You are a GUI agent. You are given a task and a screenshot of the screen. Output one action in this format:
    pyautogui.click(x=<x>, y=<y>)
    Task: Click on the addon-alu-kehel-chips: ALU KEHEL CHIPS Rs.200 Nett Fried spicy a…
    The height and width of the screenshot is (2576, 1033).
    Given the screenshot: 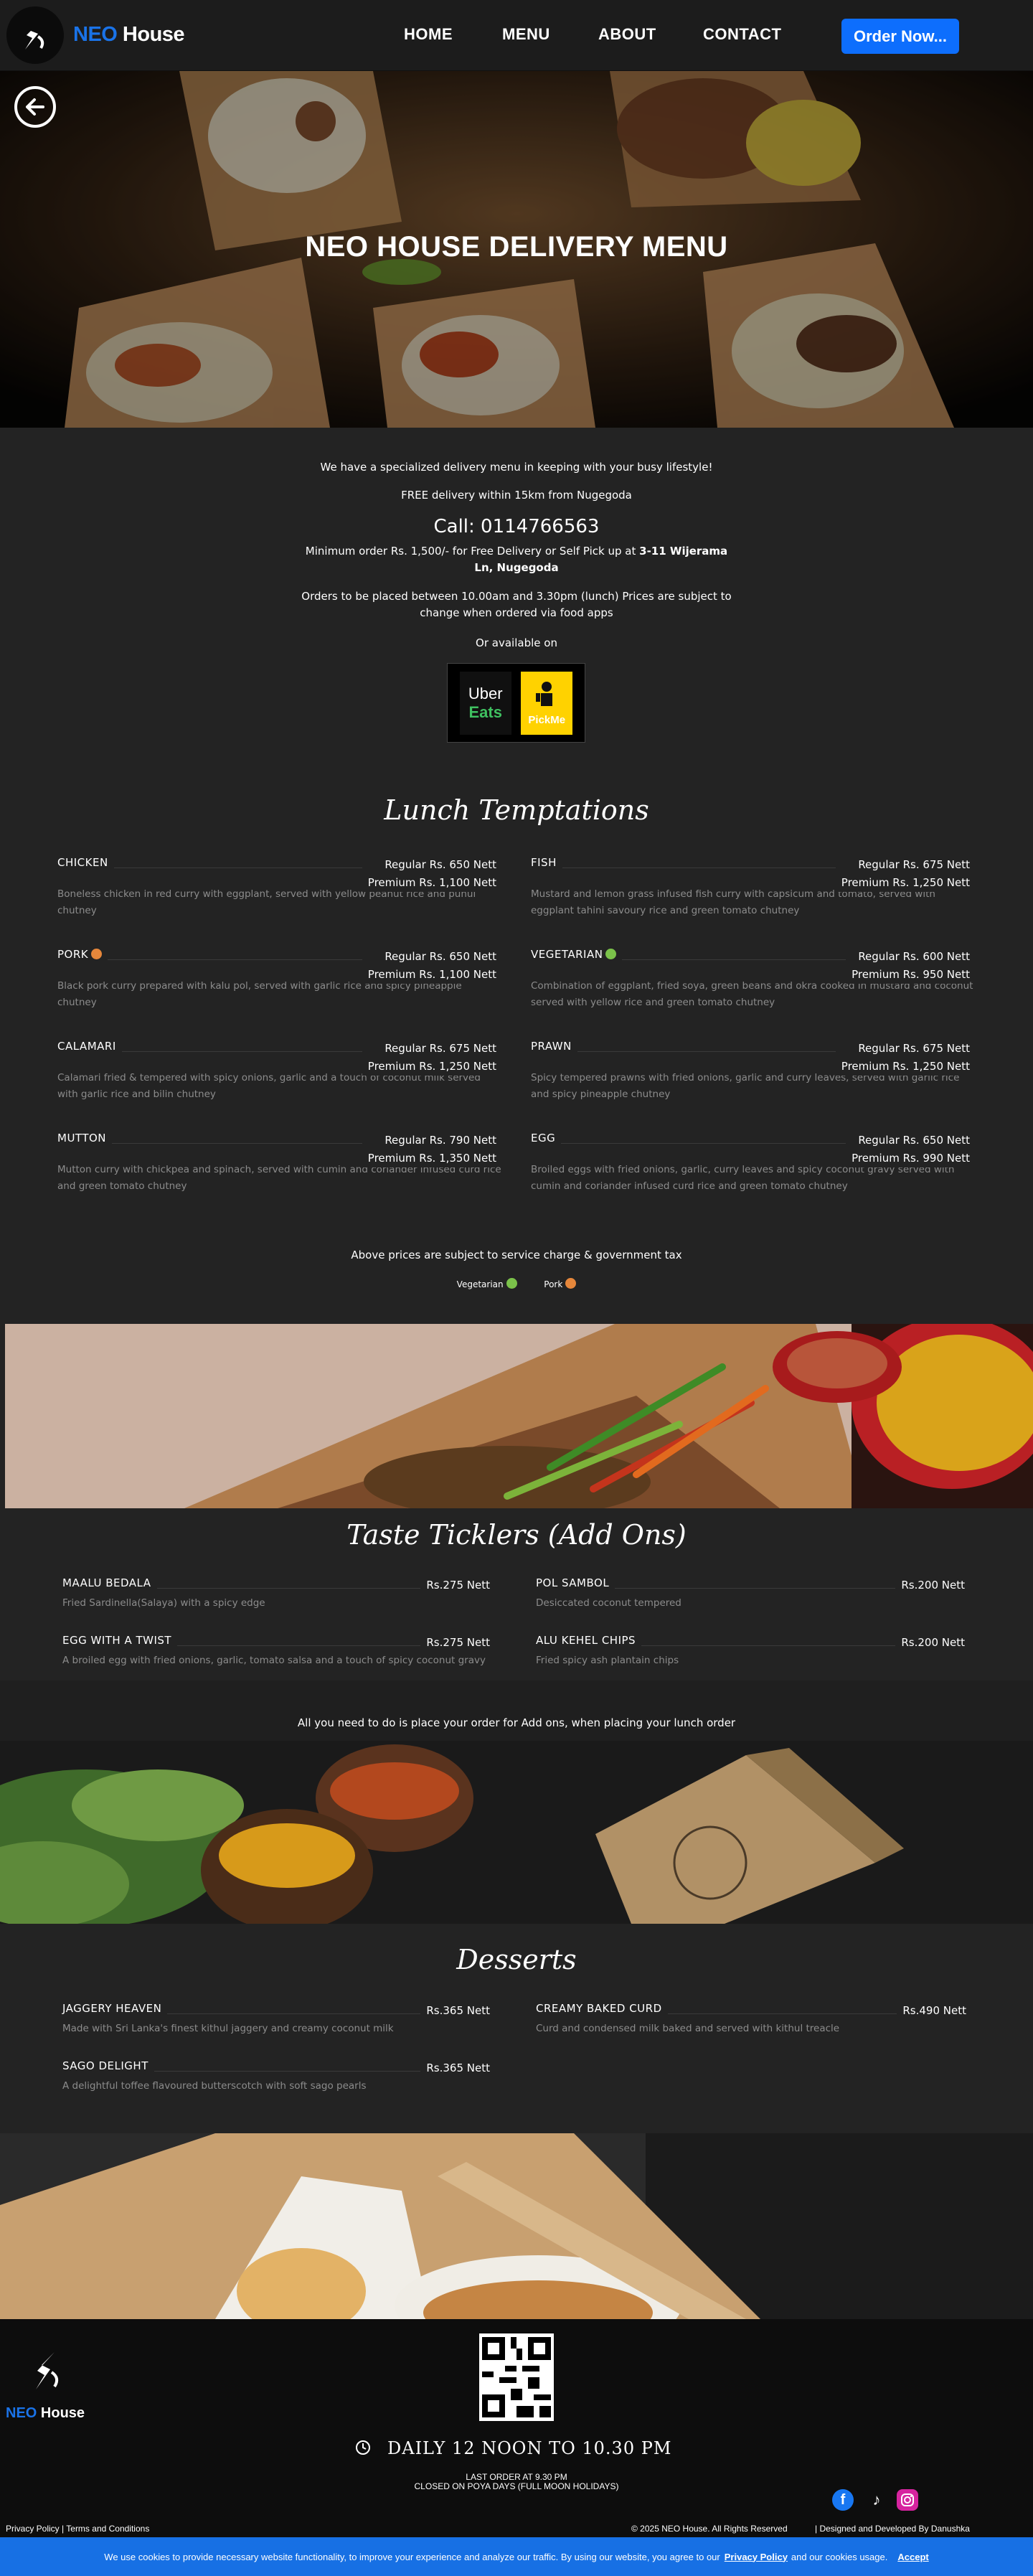 What is the action you would take?
    pyautogui.click(x=750, y=1651)
    